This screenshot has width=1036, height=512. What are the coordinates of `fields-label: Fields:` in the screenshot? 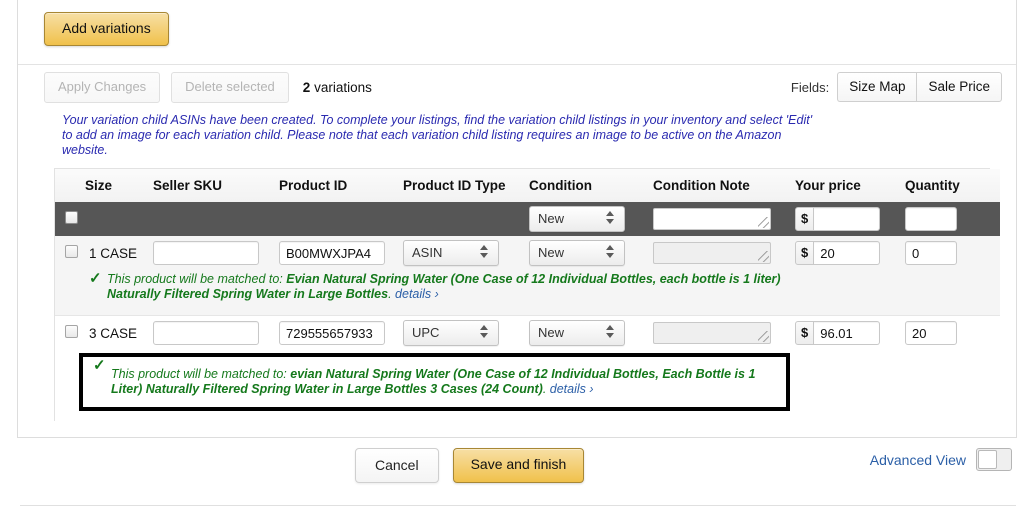 It's located at (810, 87).